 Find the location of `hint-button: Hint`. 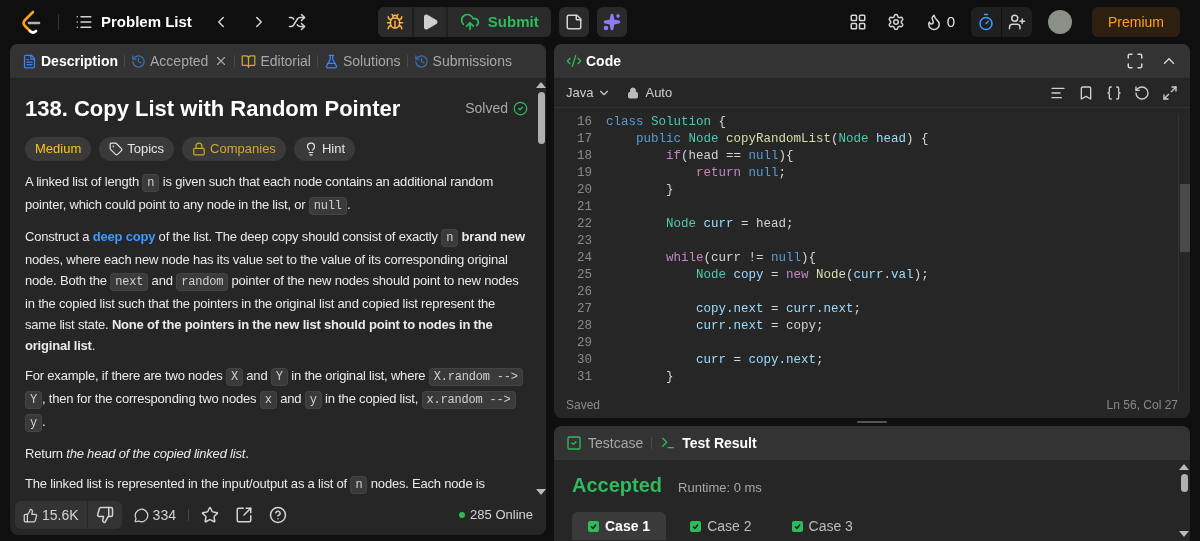

hint-button: Hint is located at coordinates (324, 149).